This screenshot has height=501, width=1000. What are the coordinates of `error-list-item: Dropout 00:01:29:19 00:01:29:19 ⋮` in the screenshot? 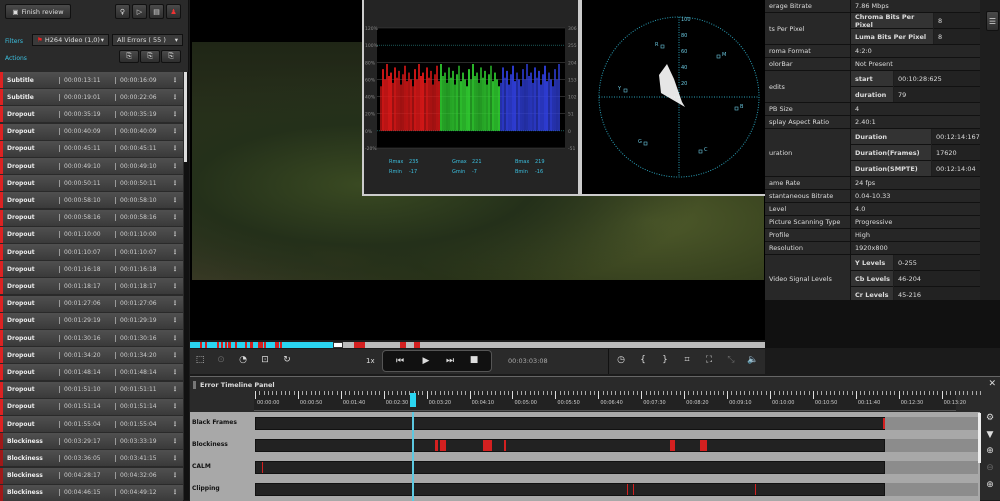 It's located at (91, 320).